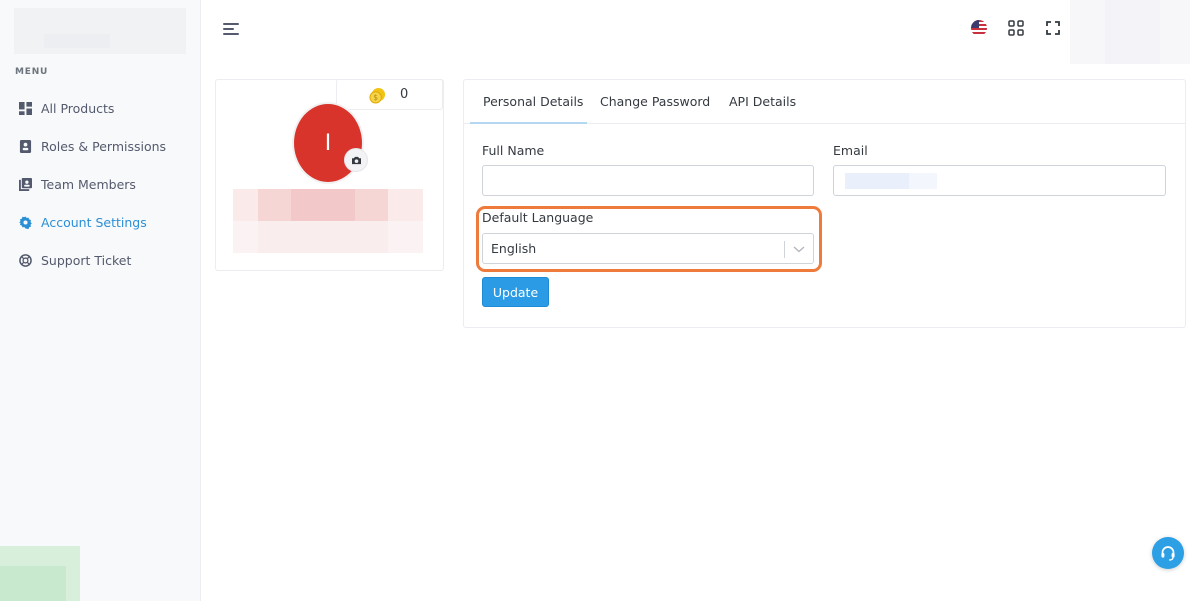 Image resolution: width=1200 pixels, height=601 pixels. What do you see at coordinates (528, 123) in the screenshot?
I see `active-tab-indicator` at bounding box center [528, 123].